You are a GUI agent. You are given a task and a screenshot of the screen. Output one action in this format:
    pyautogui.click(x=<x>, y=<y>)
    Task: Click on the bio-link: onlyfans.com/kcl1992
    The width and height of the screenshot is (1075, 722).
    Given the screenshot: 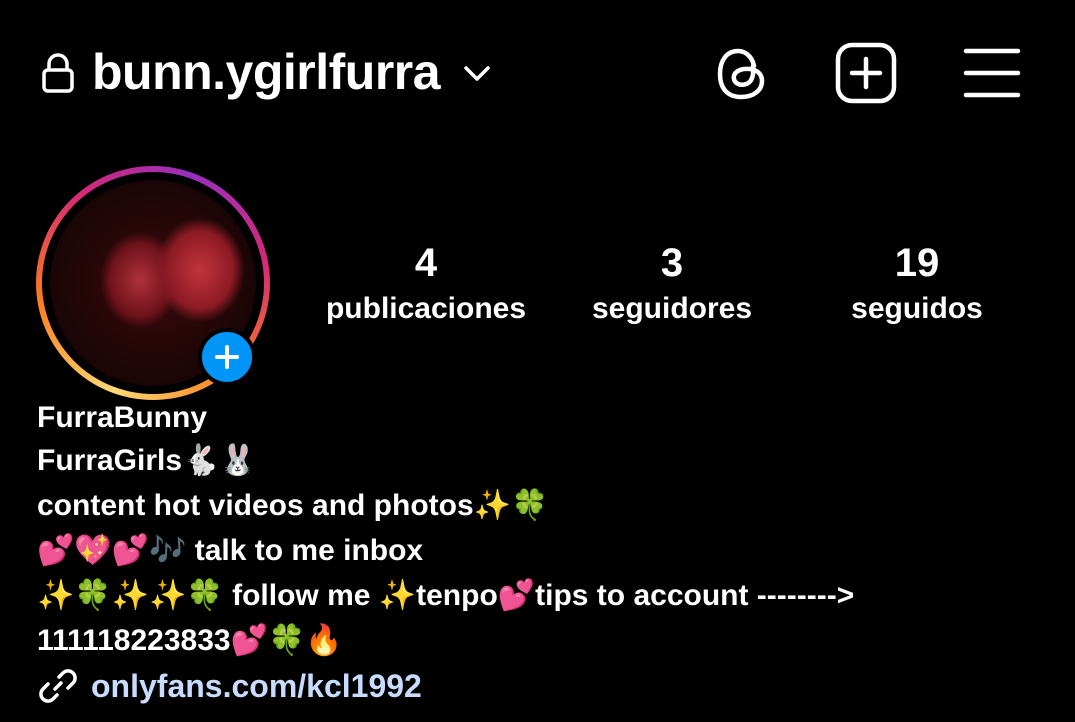 What is the action you would take?
    pyautogui.click(x=229, y=686)
    